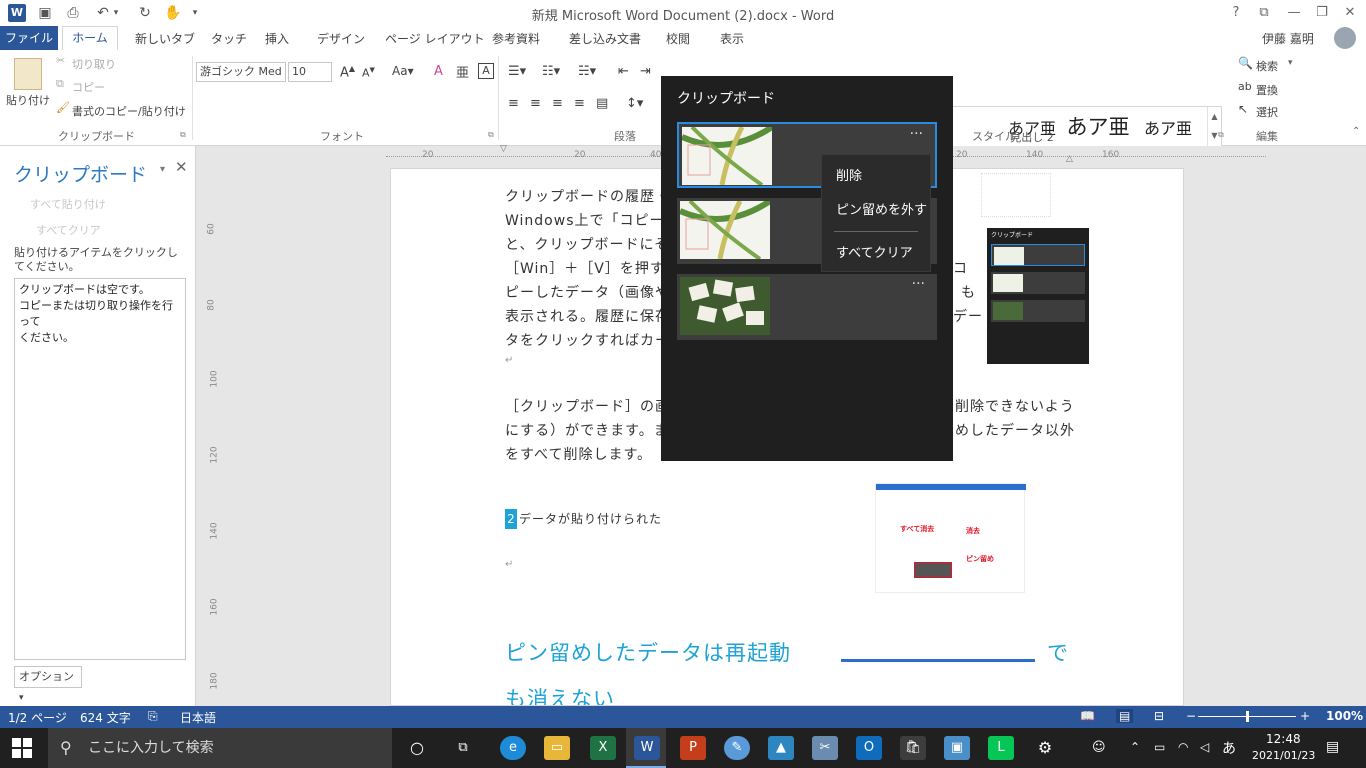  I want to click on close-button: ✕, so click(1350, 13).